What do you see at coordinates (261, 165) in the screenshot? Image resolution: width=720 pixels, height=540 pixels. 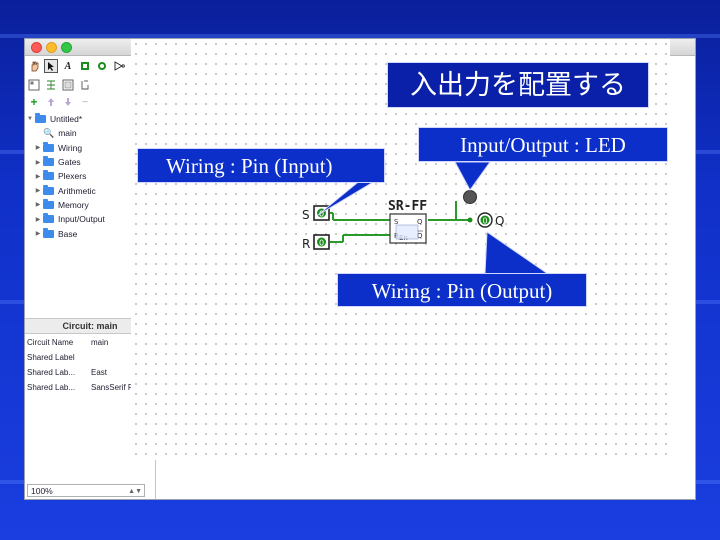 I see `callout-input-pin: Wiring : Pin (Input)` at bounding box center [261, 165].